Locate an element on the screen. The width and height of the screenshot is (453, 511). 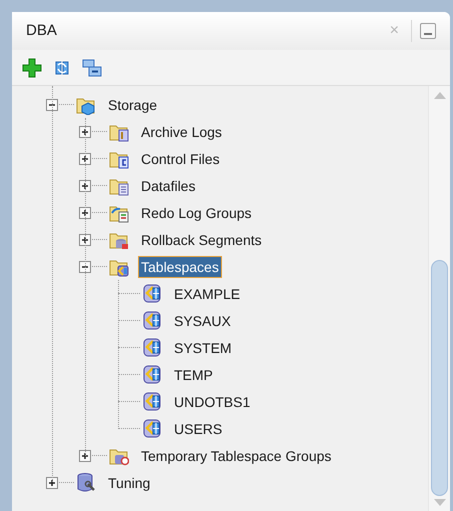
tree-item: Datafiles is located at coordinates (168, 186).